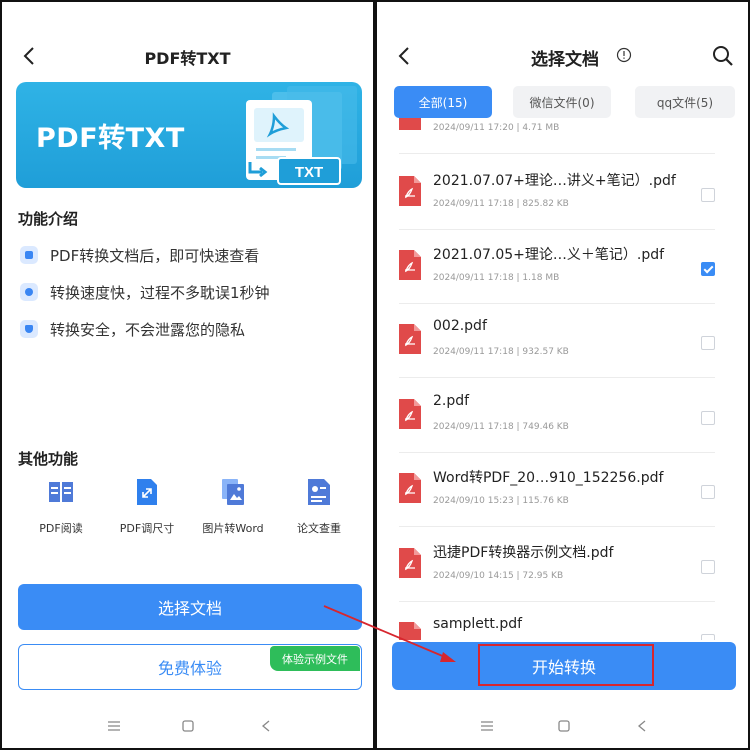 The image size is (750, 750). Describe the element at coordinates (548, 478) in the screenshot. I see `file-name: Word转PDF_20…910_152256.pdf` at that location.